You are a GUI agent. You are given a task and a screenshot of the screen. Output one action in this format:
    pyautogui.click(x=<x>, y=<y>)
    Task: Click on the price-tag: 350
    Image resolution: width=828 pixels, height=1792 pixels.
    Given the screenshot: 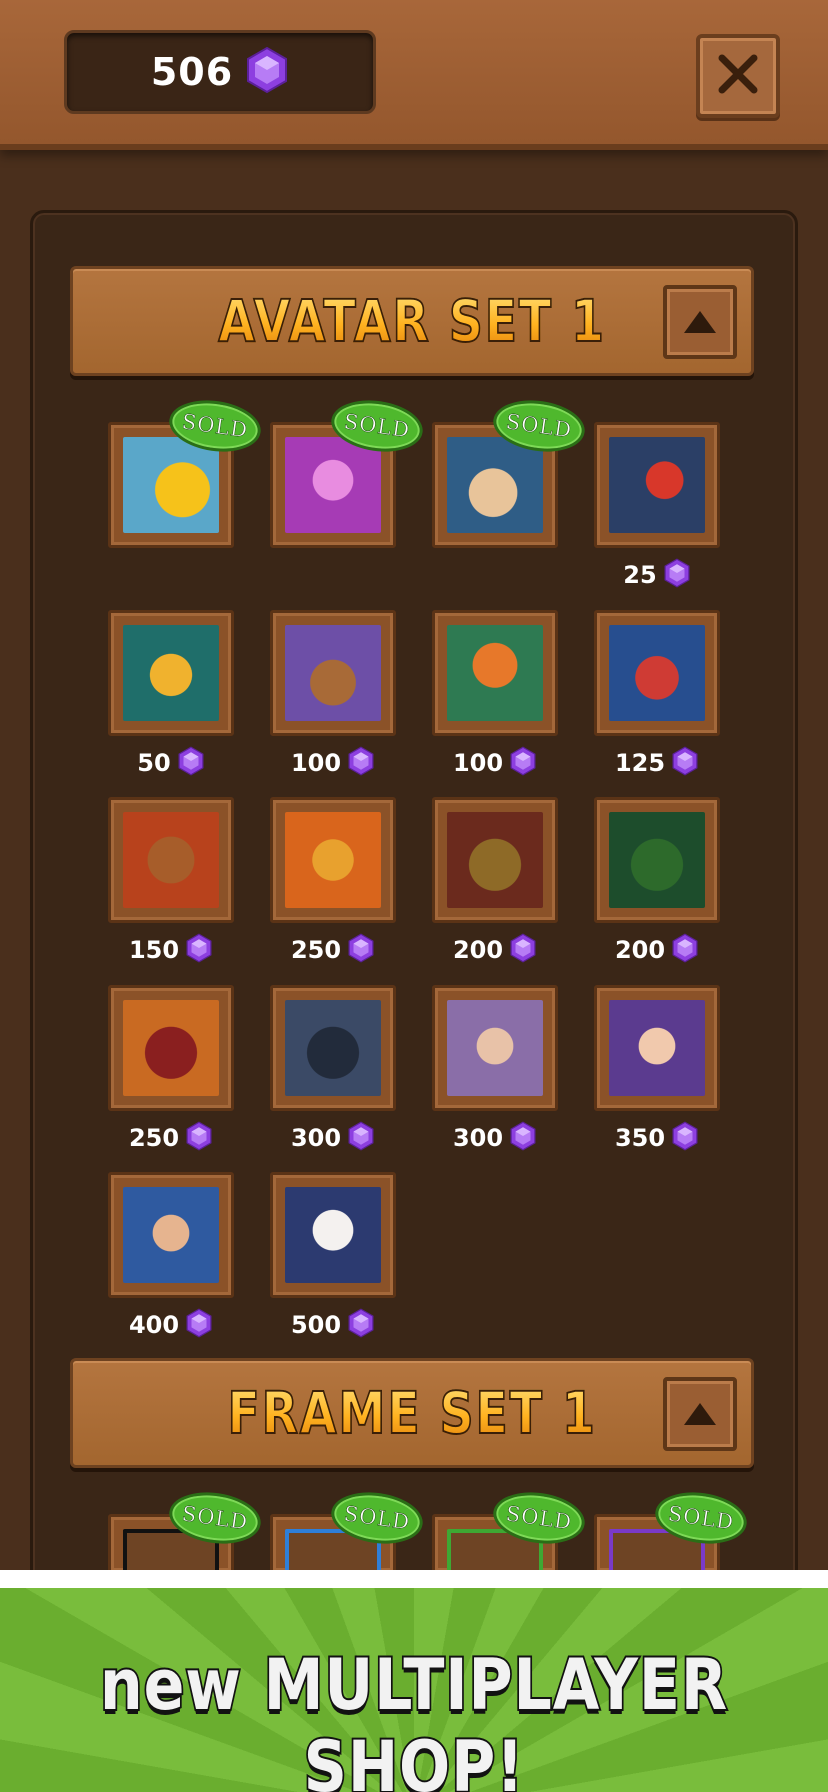 What is the action you would take?
    pyautogui.click(x=657, y=1138)
    